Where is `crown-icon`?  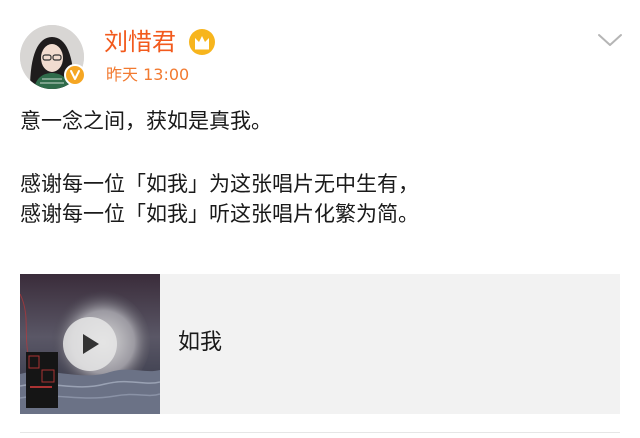 crown-icon is located at coordinates (202, 42).